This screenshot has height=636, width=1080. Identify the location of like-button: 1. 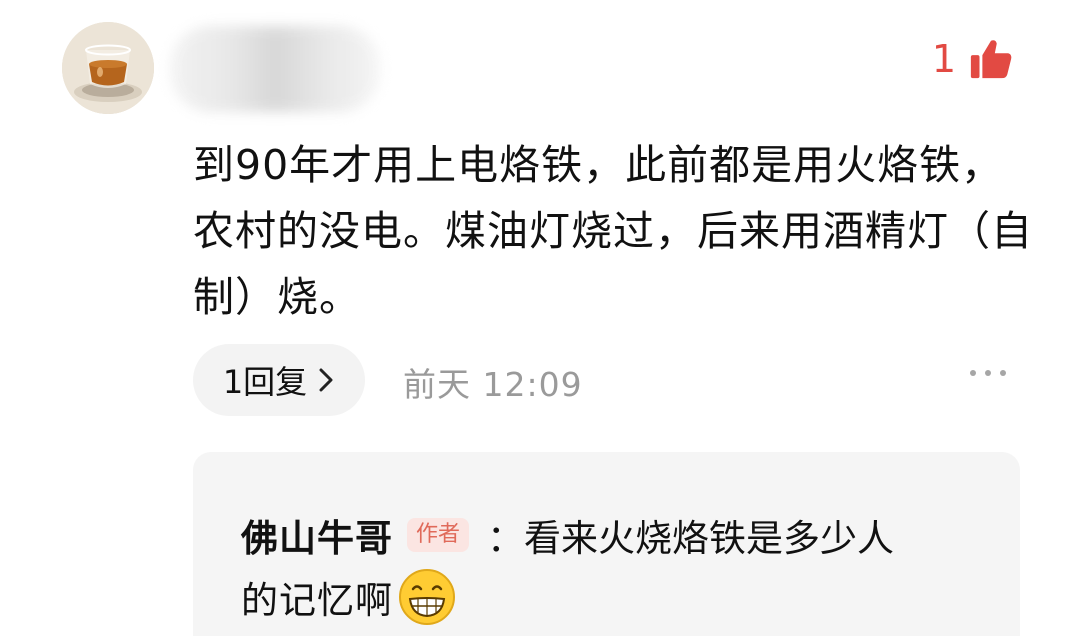
(973, 59).